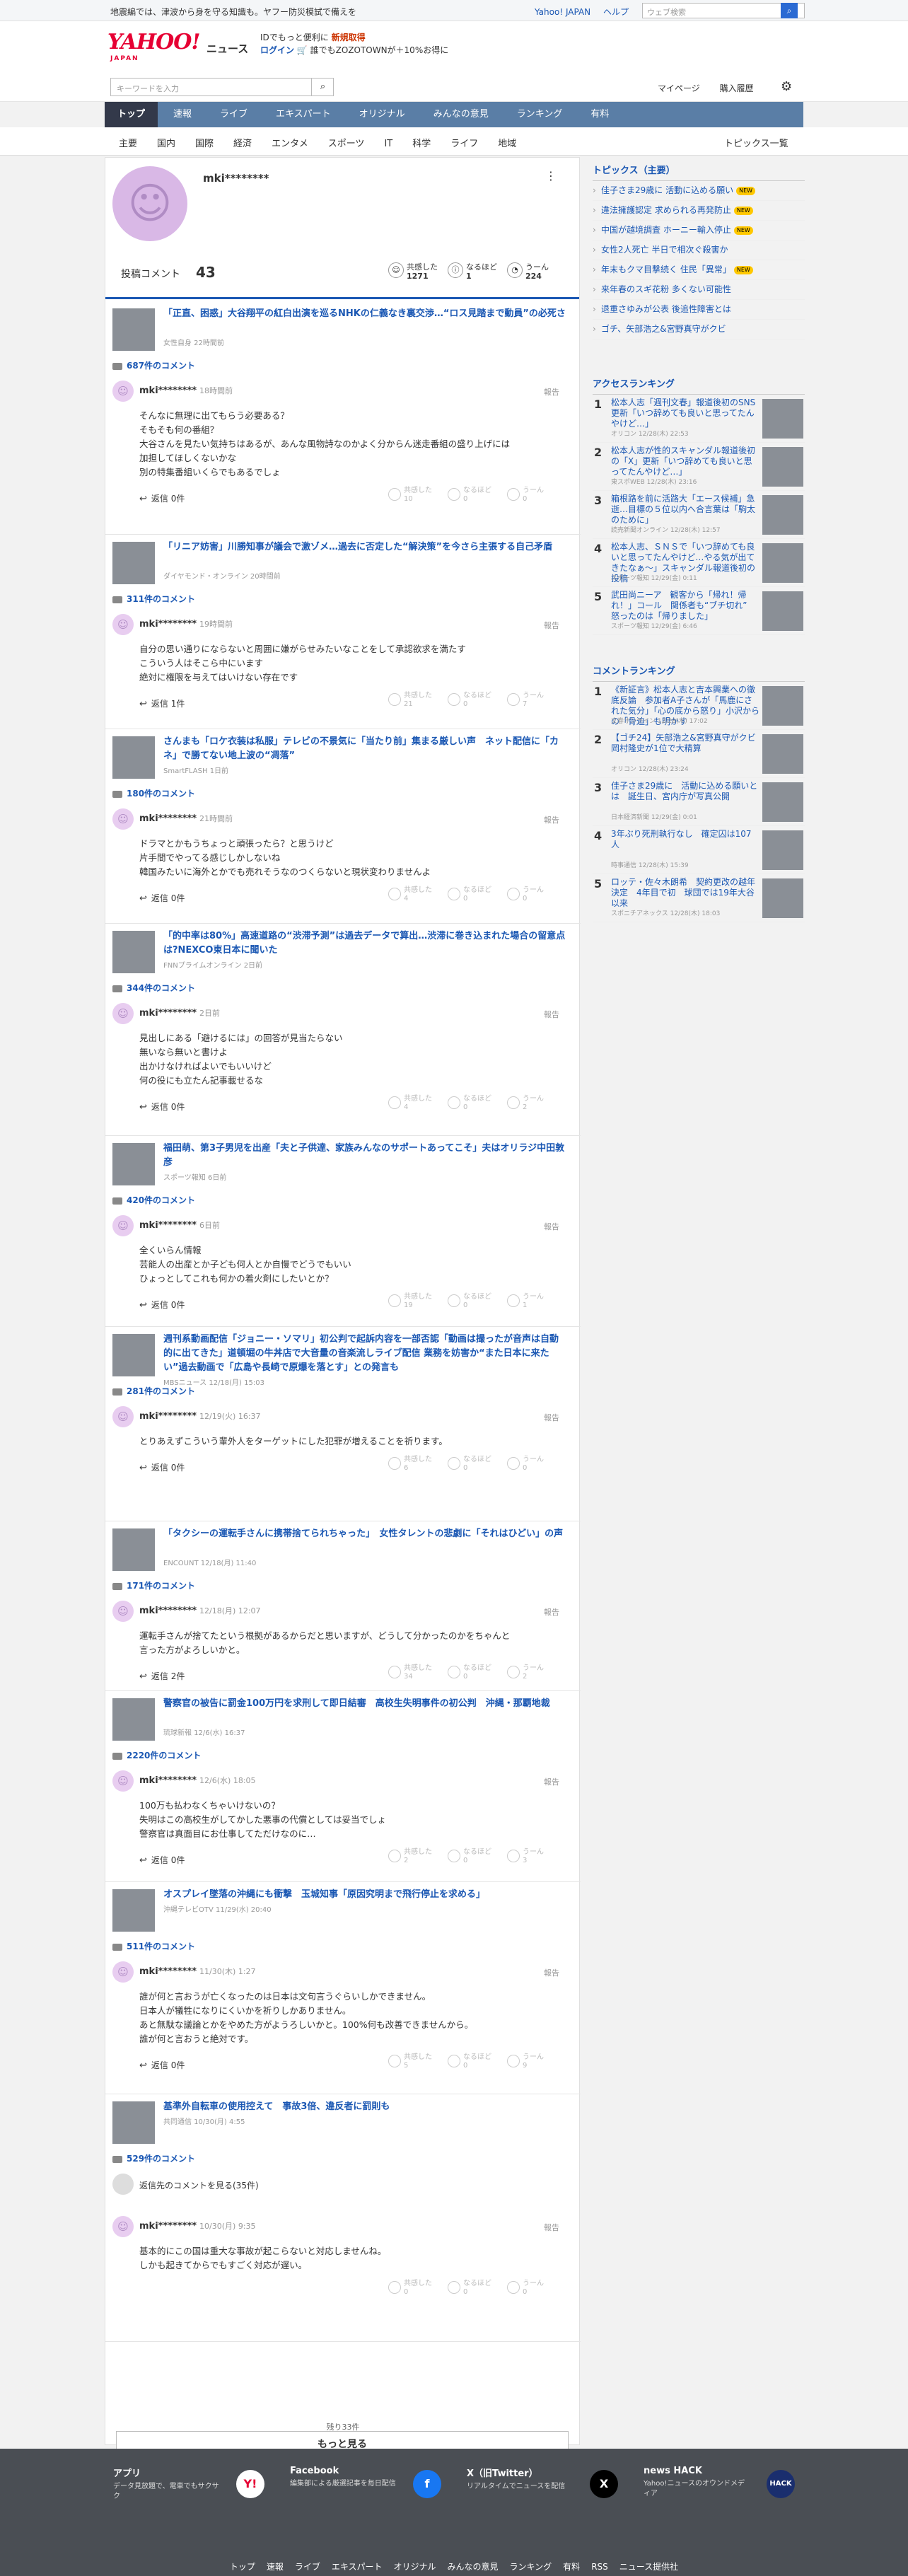  I want to click on mypage-link: マイページ, so click(679, 88).